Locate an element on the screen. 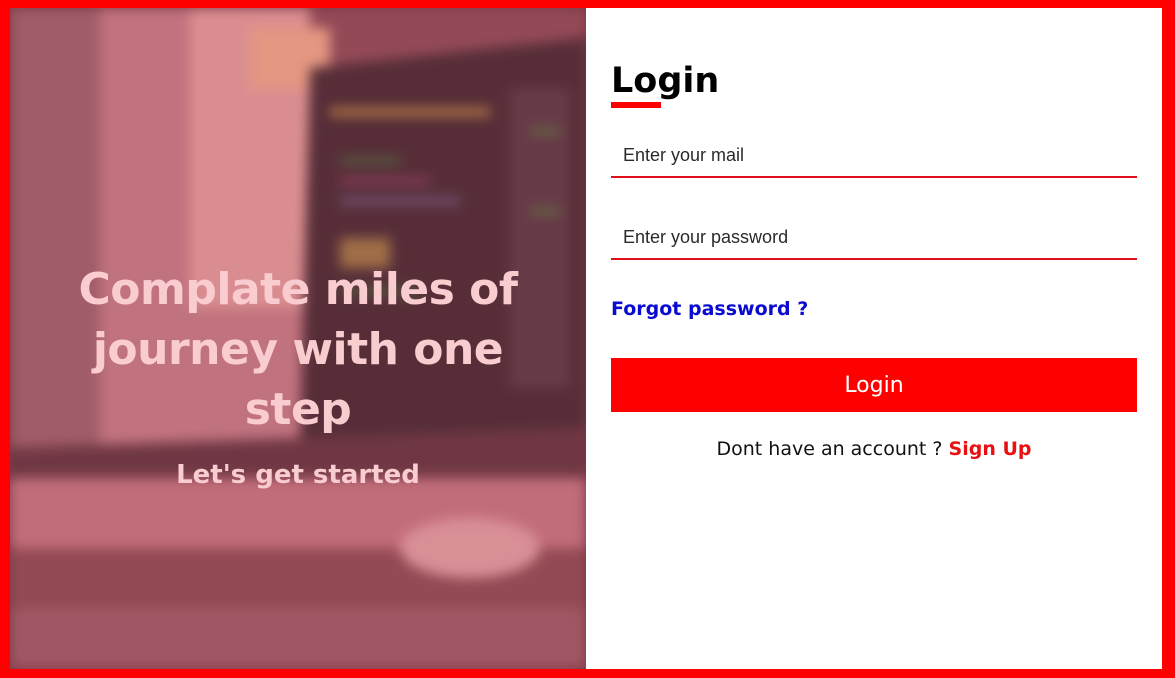  title-underline is located at coordinates (636, 105).